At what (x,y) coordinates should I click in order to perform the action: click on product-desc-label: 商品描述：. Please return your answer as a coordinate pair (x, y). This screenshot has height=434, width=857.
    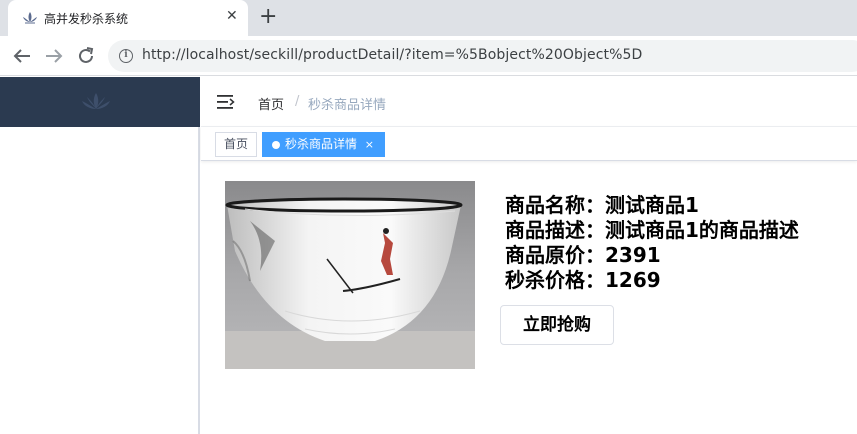
    Looking at the image, I should click on (555, 230).